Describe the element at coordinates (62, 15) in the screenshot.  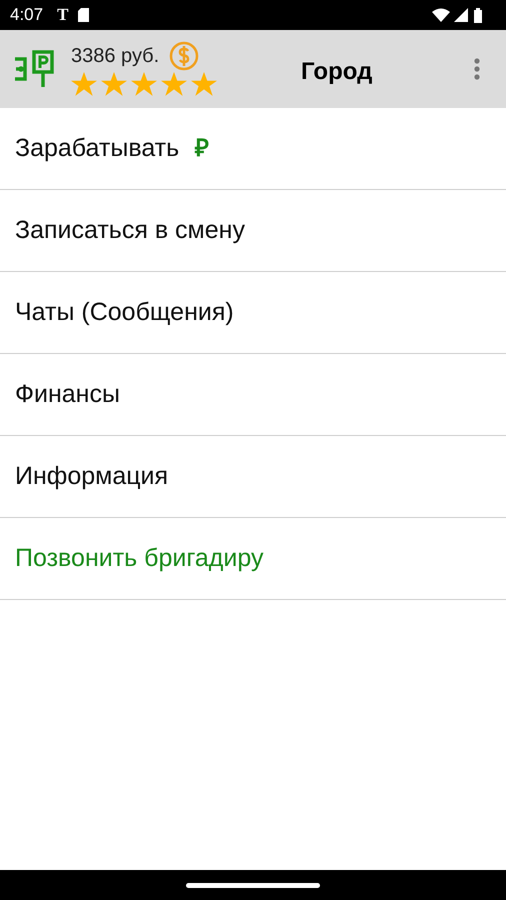
I see `status-glyph: T` at that location.